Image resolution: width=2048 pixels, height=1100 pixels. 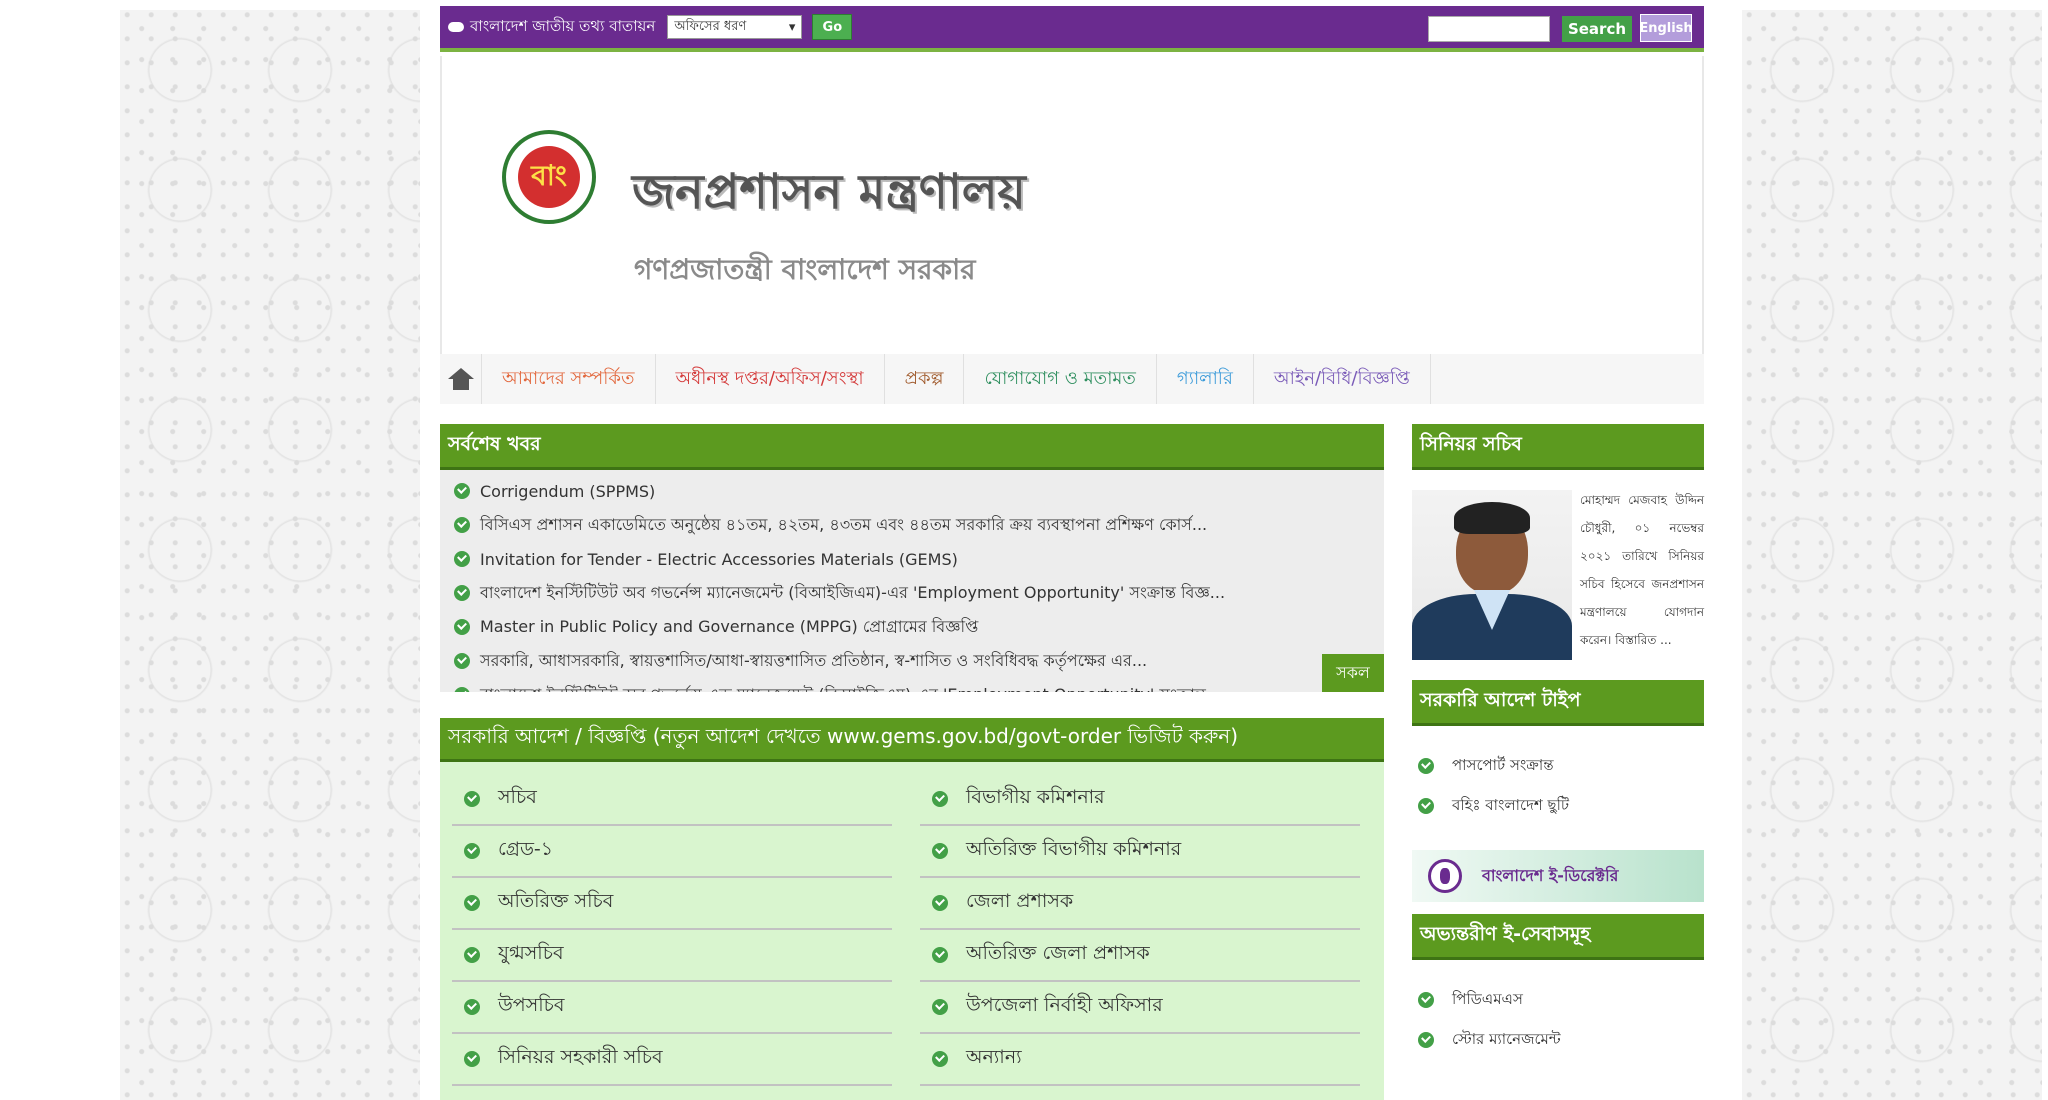 I want to click on nav-item-about: আমাদের সম্পর্কিত, so click(x=569, y=379).